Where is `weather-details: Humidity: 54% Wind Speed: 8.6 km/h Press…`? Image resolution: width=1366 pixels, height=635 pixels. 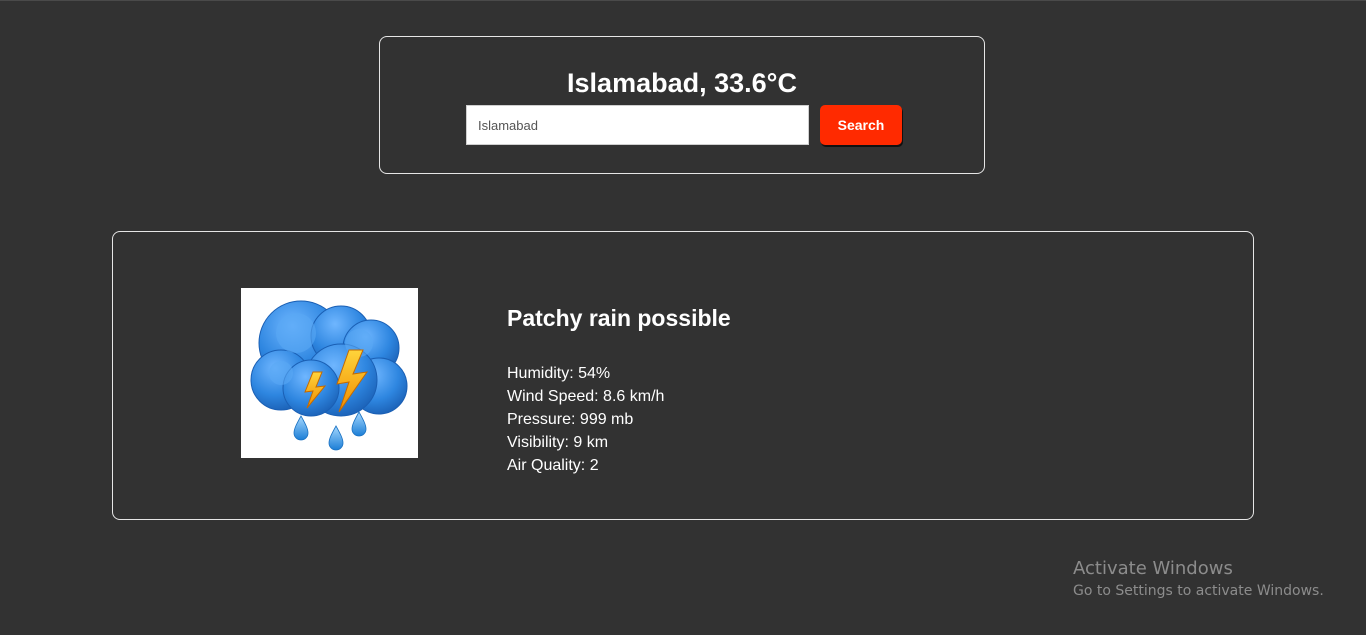 weather-details: Humidity: 54% Wind Speed: 8.6 km/h Press… is located at coordinates (585, 419).